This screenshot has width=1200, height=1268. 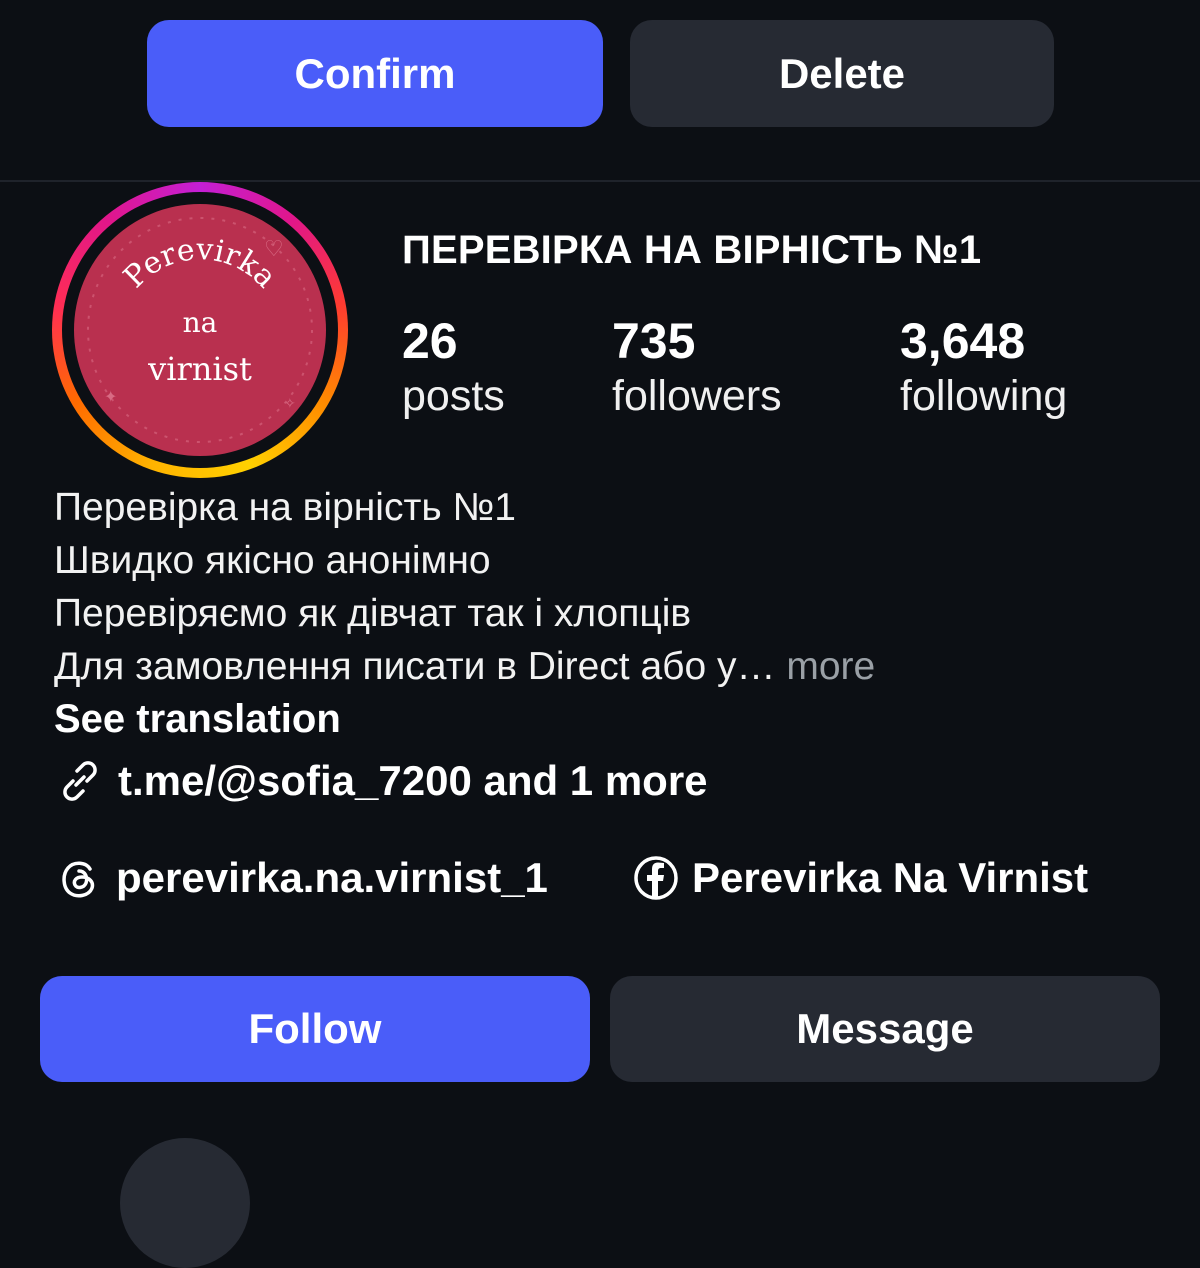 I want to click on bio-line: Перевірка на вірність №1, so click(x=285, y=507).